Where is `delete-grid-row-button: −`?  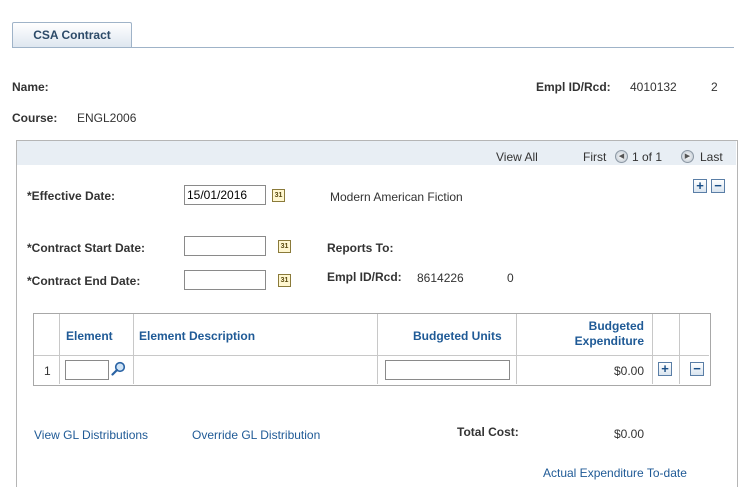
delete-grid-row-button: − is located at coordinates (697, 369).